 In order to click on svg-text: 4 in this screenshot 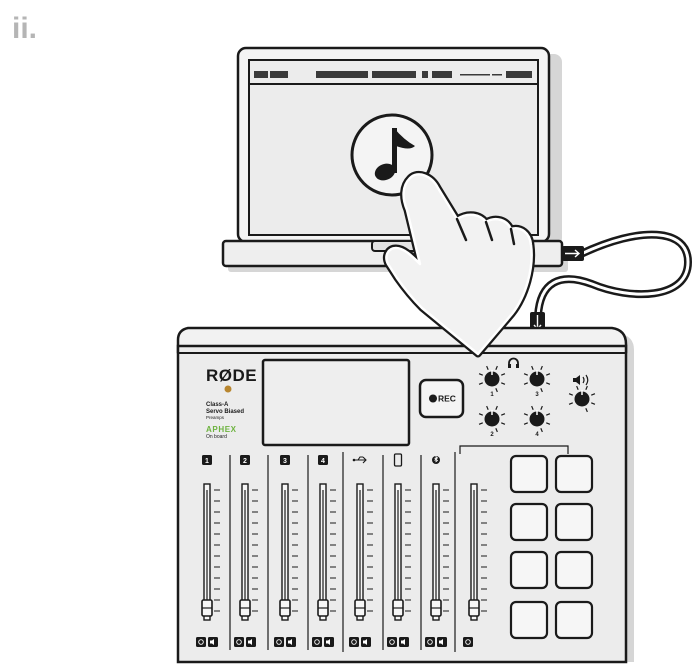, I will do `click(323, 461)`.